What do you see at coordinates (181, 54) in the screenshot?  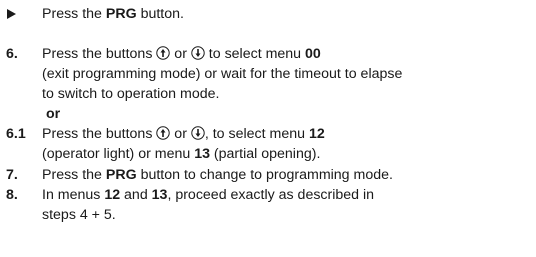 I see `step-6-text-1: Press the buttons or to select menu 00` at bounding box center [181, 54].